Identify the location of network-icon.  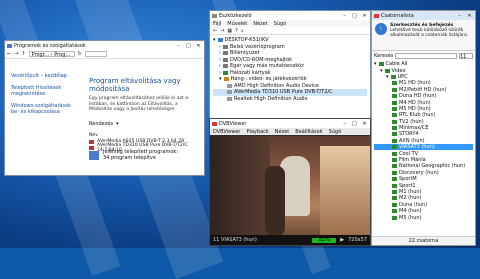
(225, 72).